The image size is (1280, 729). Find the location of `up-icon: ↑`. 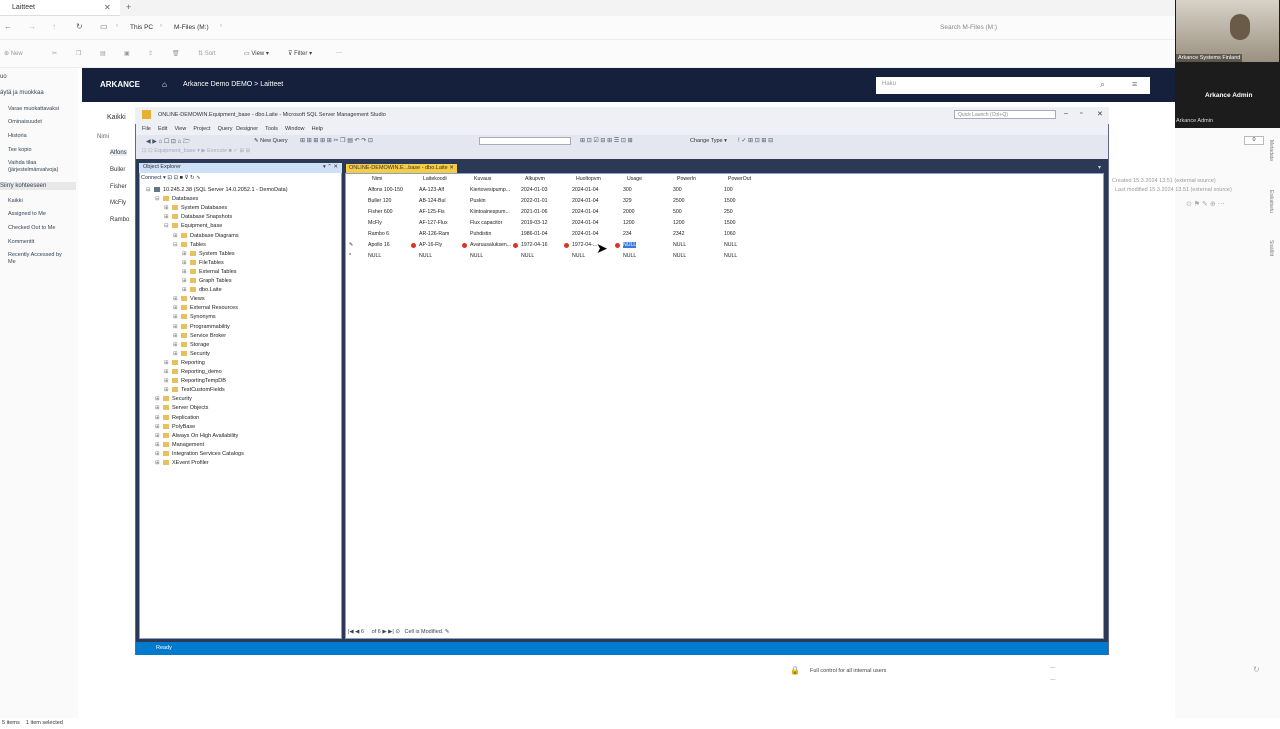

up-icon: ↑ is located at coordinates (54, 26).